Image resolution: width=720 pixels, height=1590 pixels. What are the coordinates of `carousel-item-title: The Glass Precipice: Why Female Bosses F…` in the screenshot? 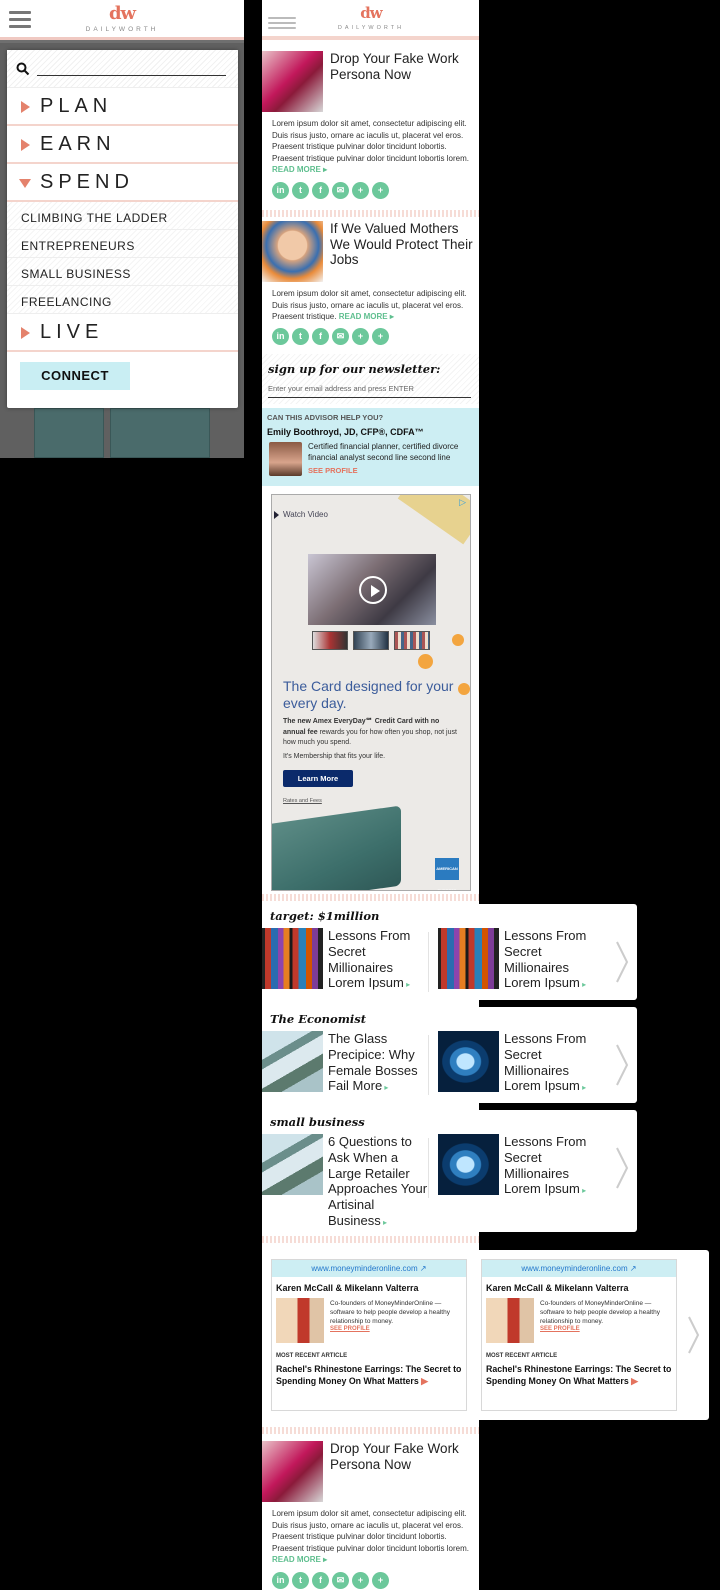 It's located at (378, 1063).